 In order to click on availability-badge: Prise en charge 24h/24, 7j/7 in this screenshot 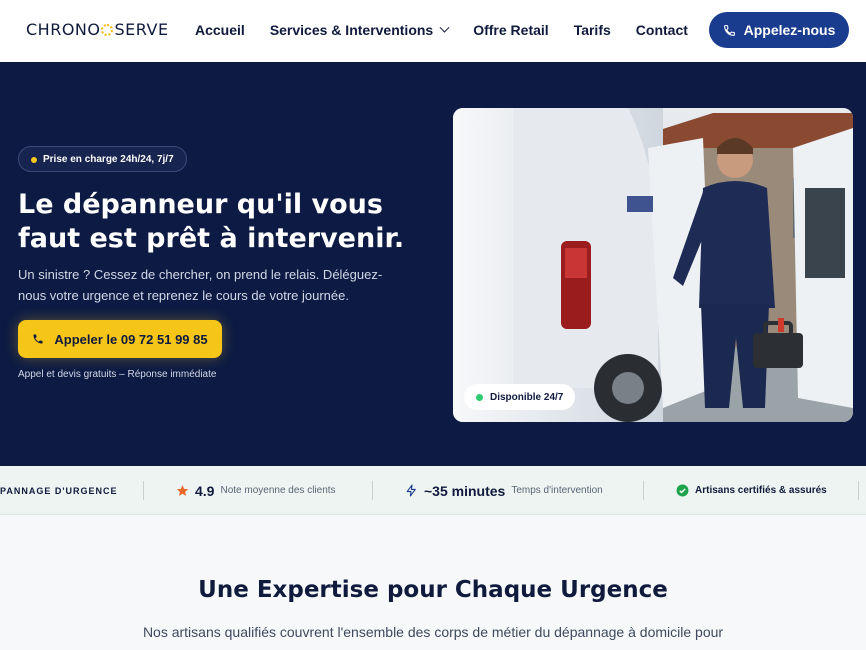, I will do `click(102, 159)`.